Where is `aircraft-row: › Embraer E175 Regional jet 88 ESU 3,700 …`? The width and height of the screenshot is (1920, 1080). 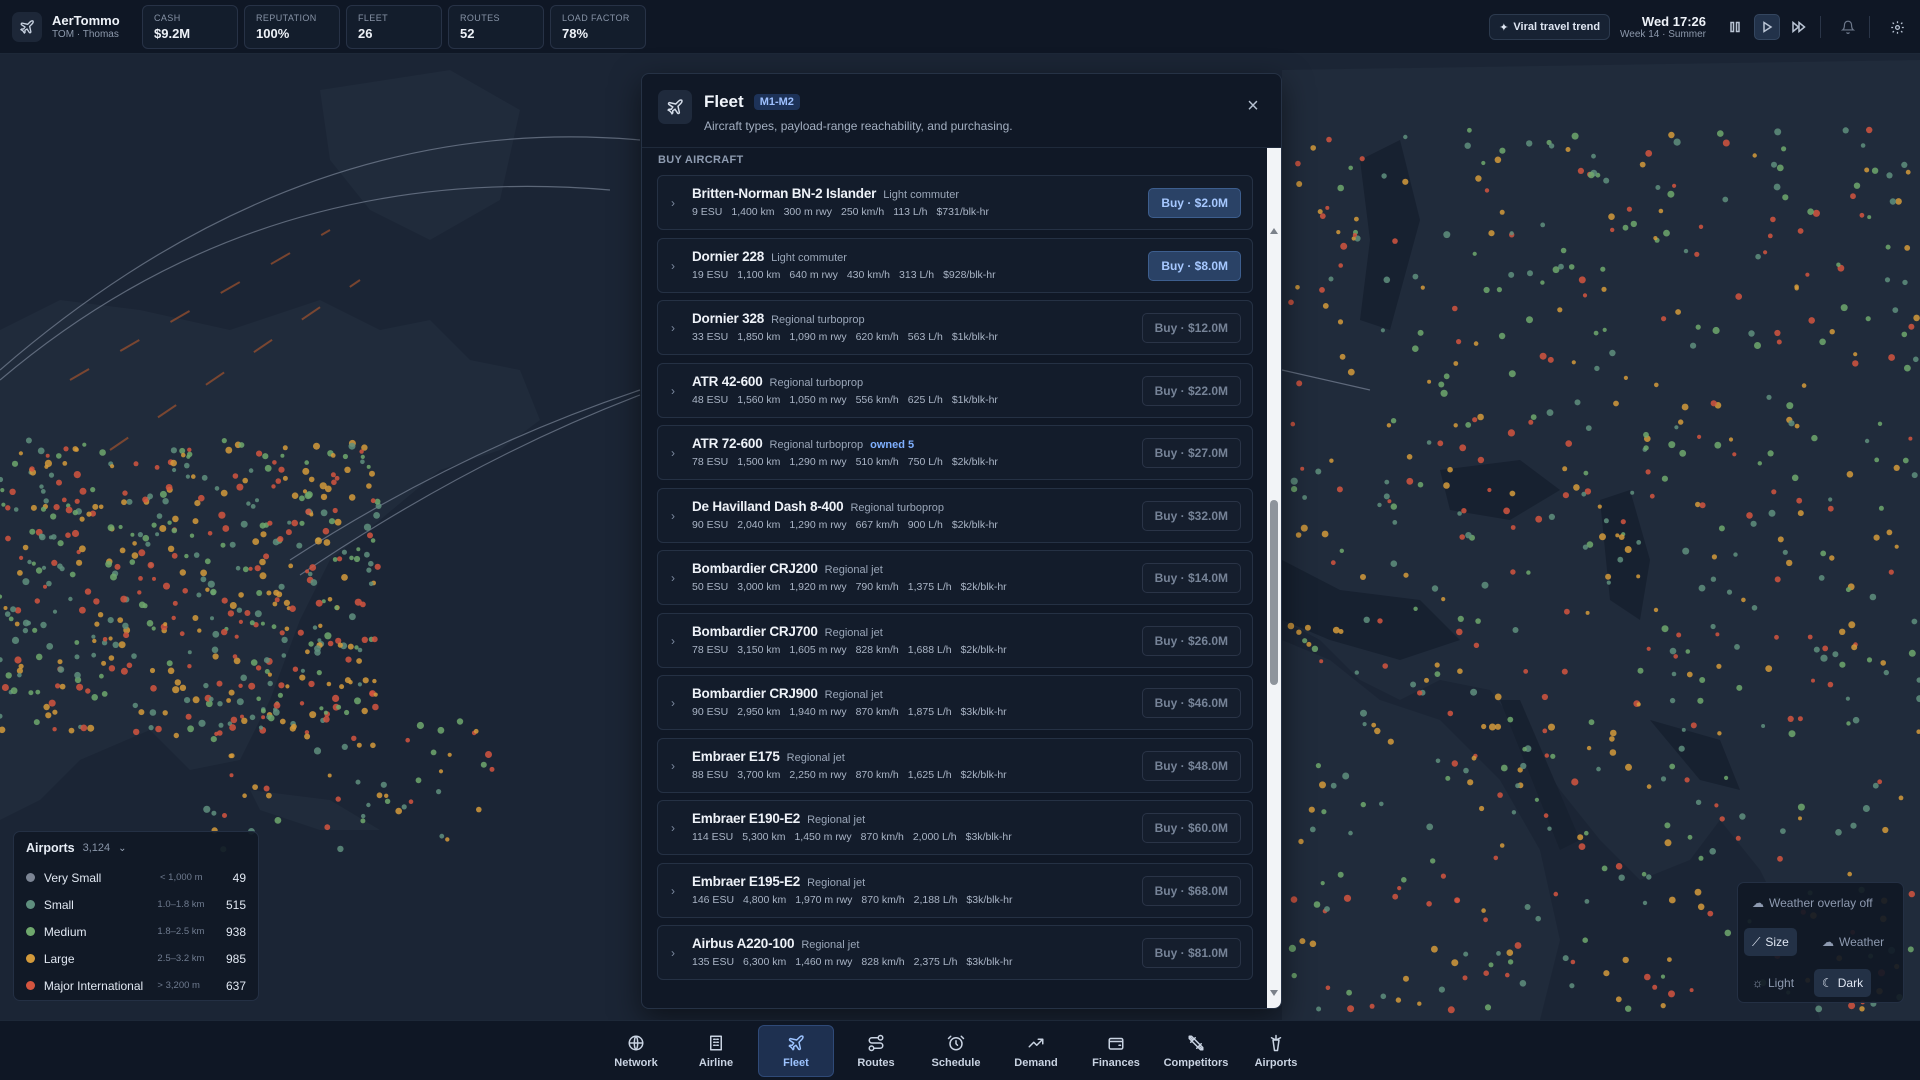
aircraft-row: › Embraer E175 Regional jet 88 ESU 3,700 … is located at coordinates (955, 765).